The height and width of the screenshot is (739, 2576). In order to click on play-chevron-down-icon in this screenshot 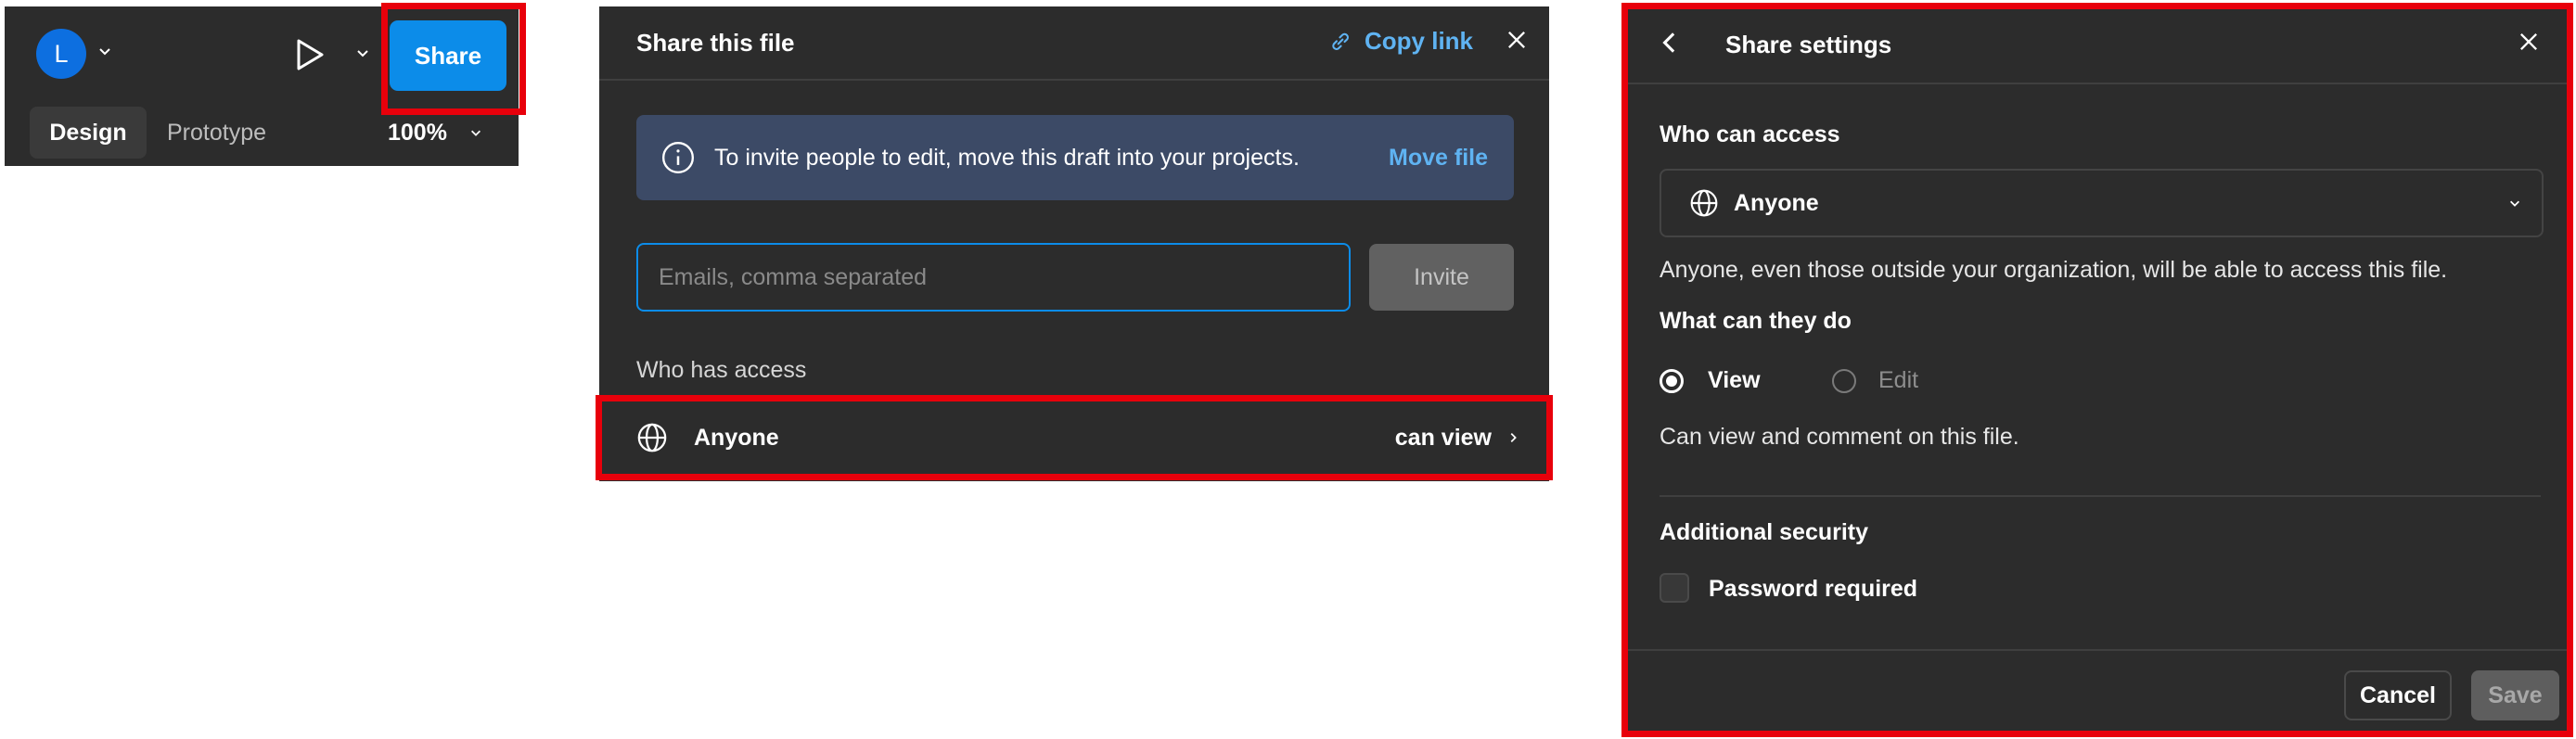, I will do `click(362, 52)`.